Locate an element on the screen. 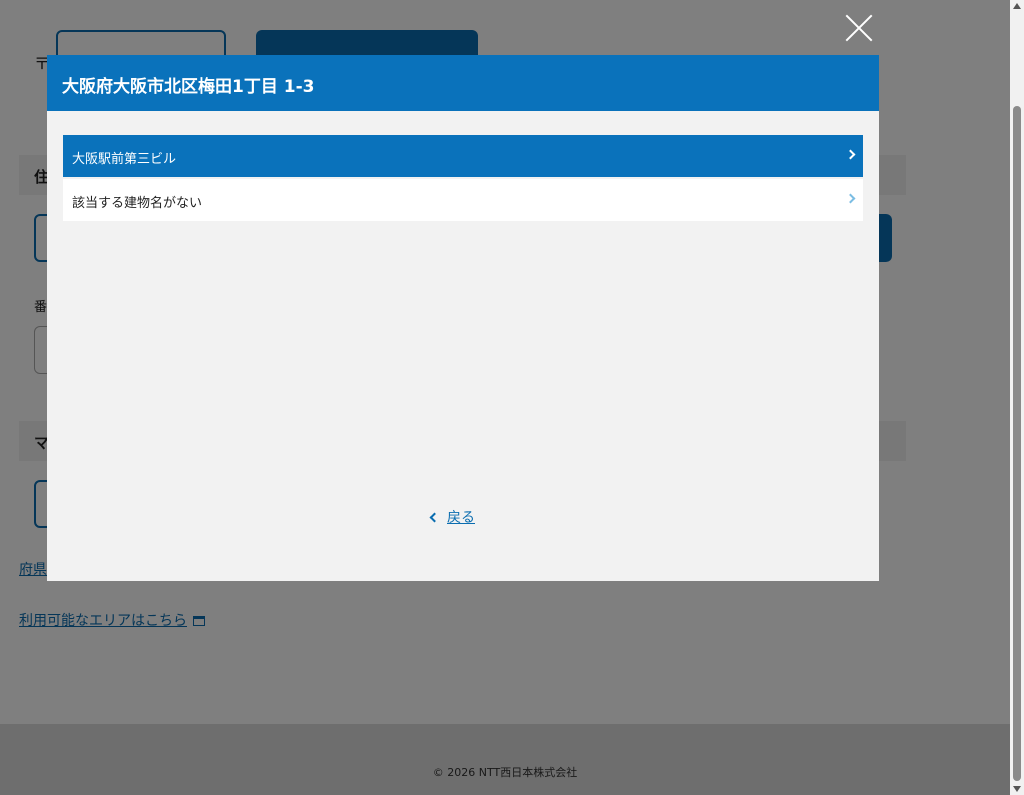 The width and height of the screenshot is (1024, 795). vertical-scrollbar is located at coordinates (1017, 397).